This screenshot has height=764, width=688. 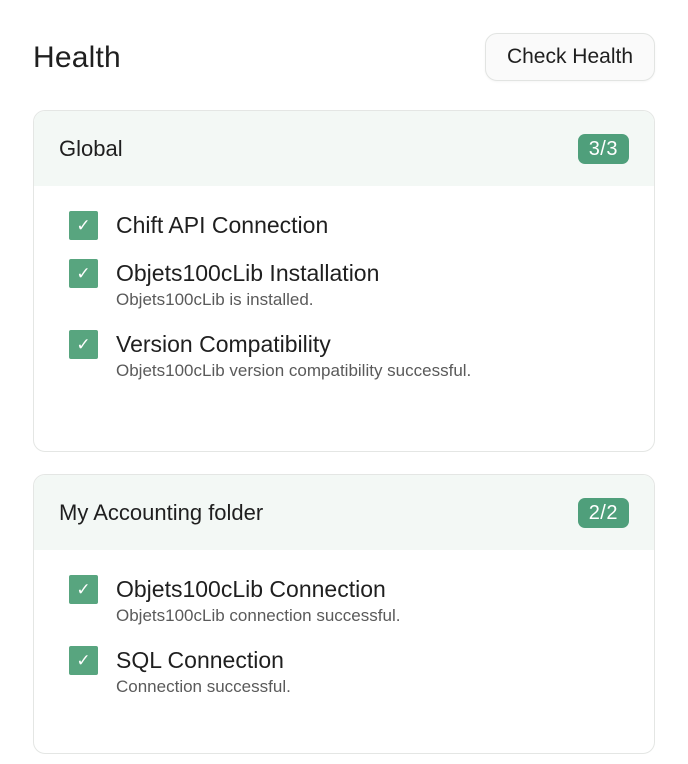 What do you see at coordinates (361, 671) in the screenshot?
I see `check-item-sql-connection: ✓ SQL Connection Connection successful.` at bounding box center [361, 671].